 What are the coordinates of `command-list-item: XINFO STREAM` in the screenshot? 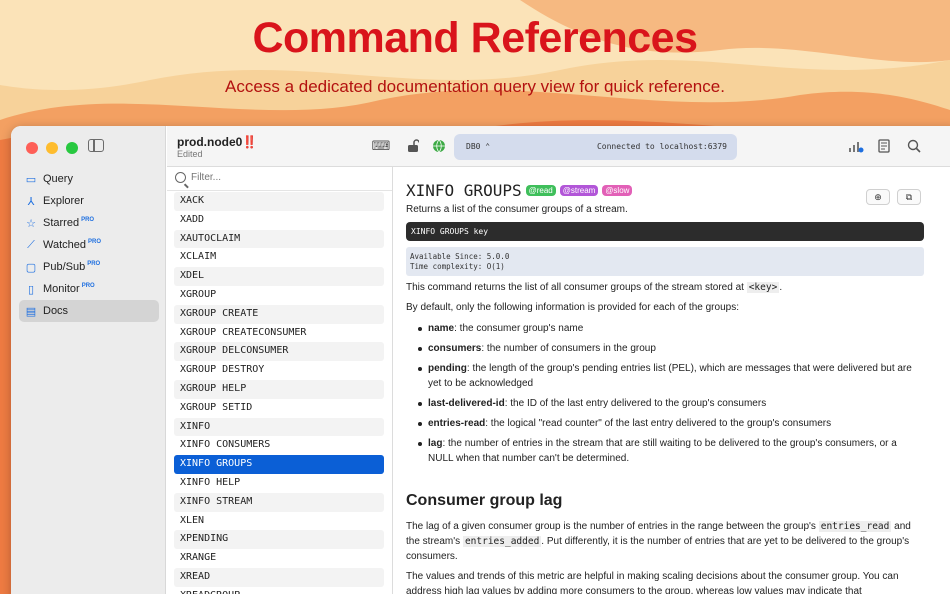 It's located at (279, 502).